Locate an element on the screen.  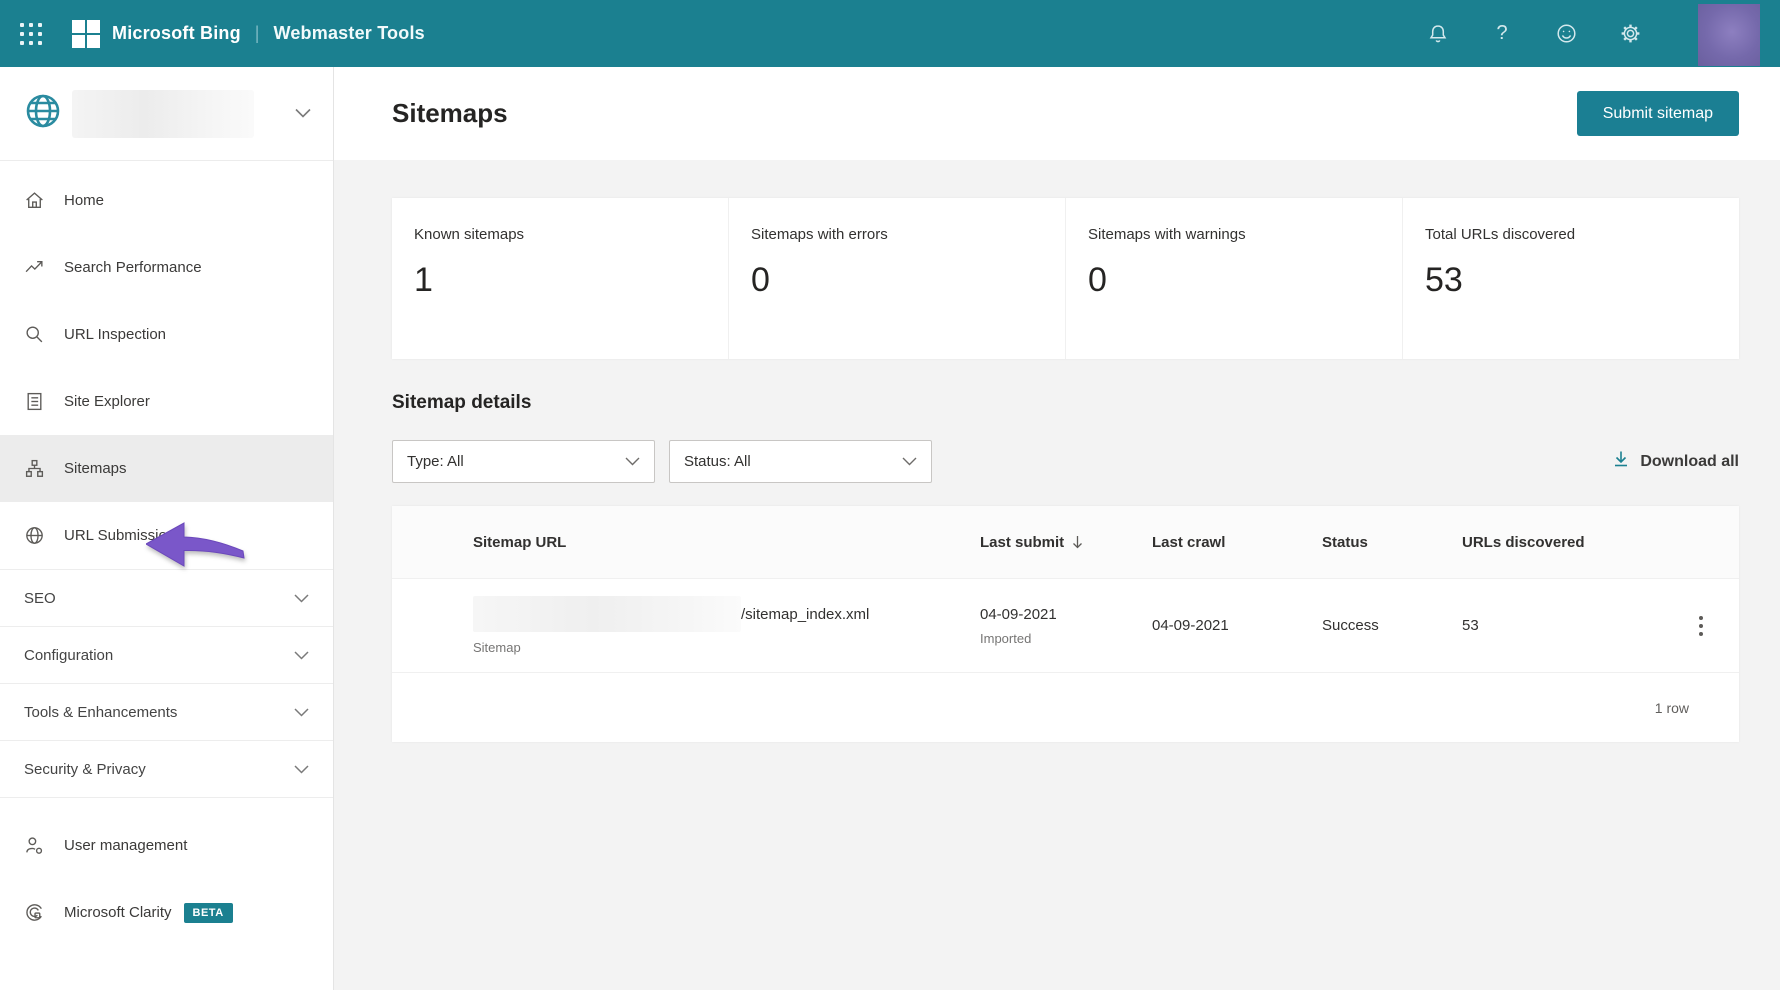
sidebar-item-label: Home is located at coordinates (84, 200).